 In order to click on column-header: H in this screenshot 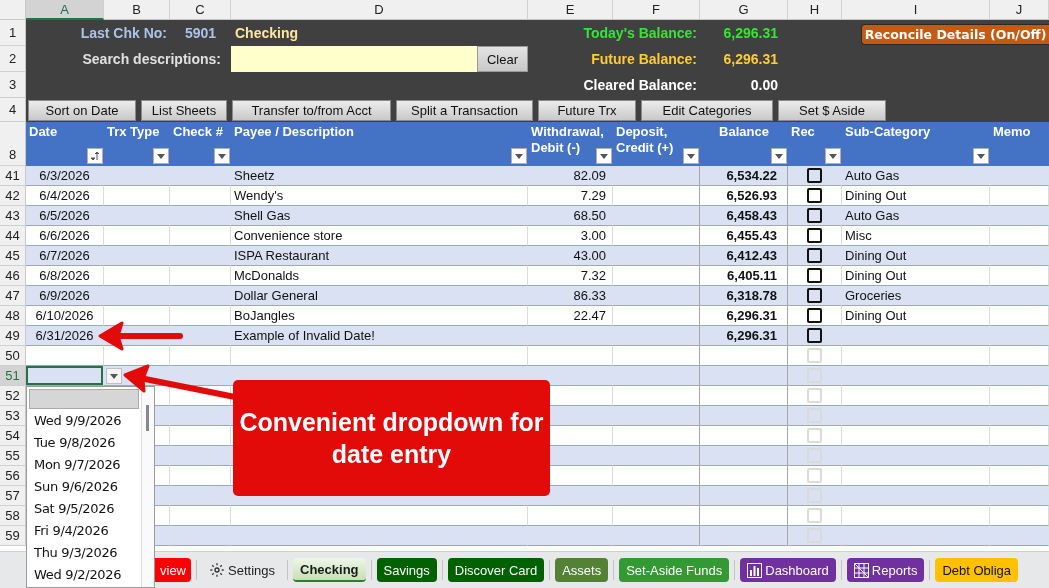, I will do `click(815, 10)`.